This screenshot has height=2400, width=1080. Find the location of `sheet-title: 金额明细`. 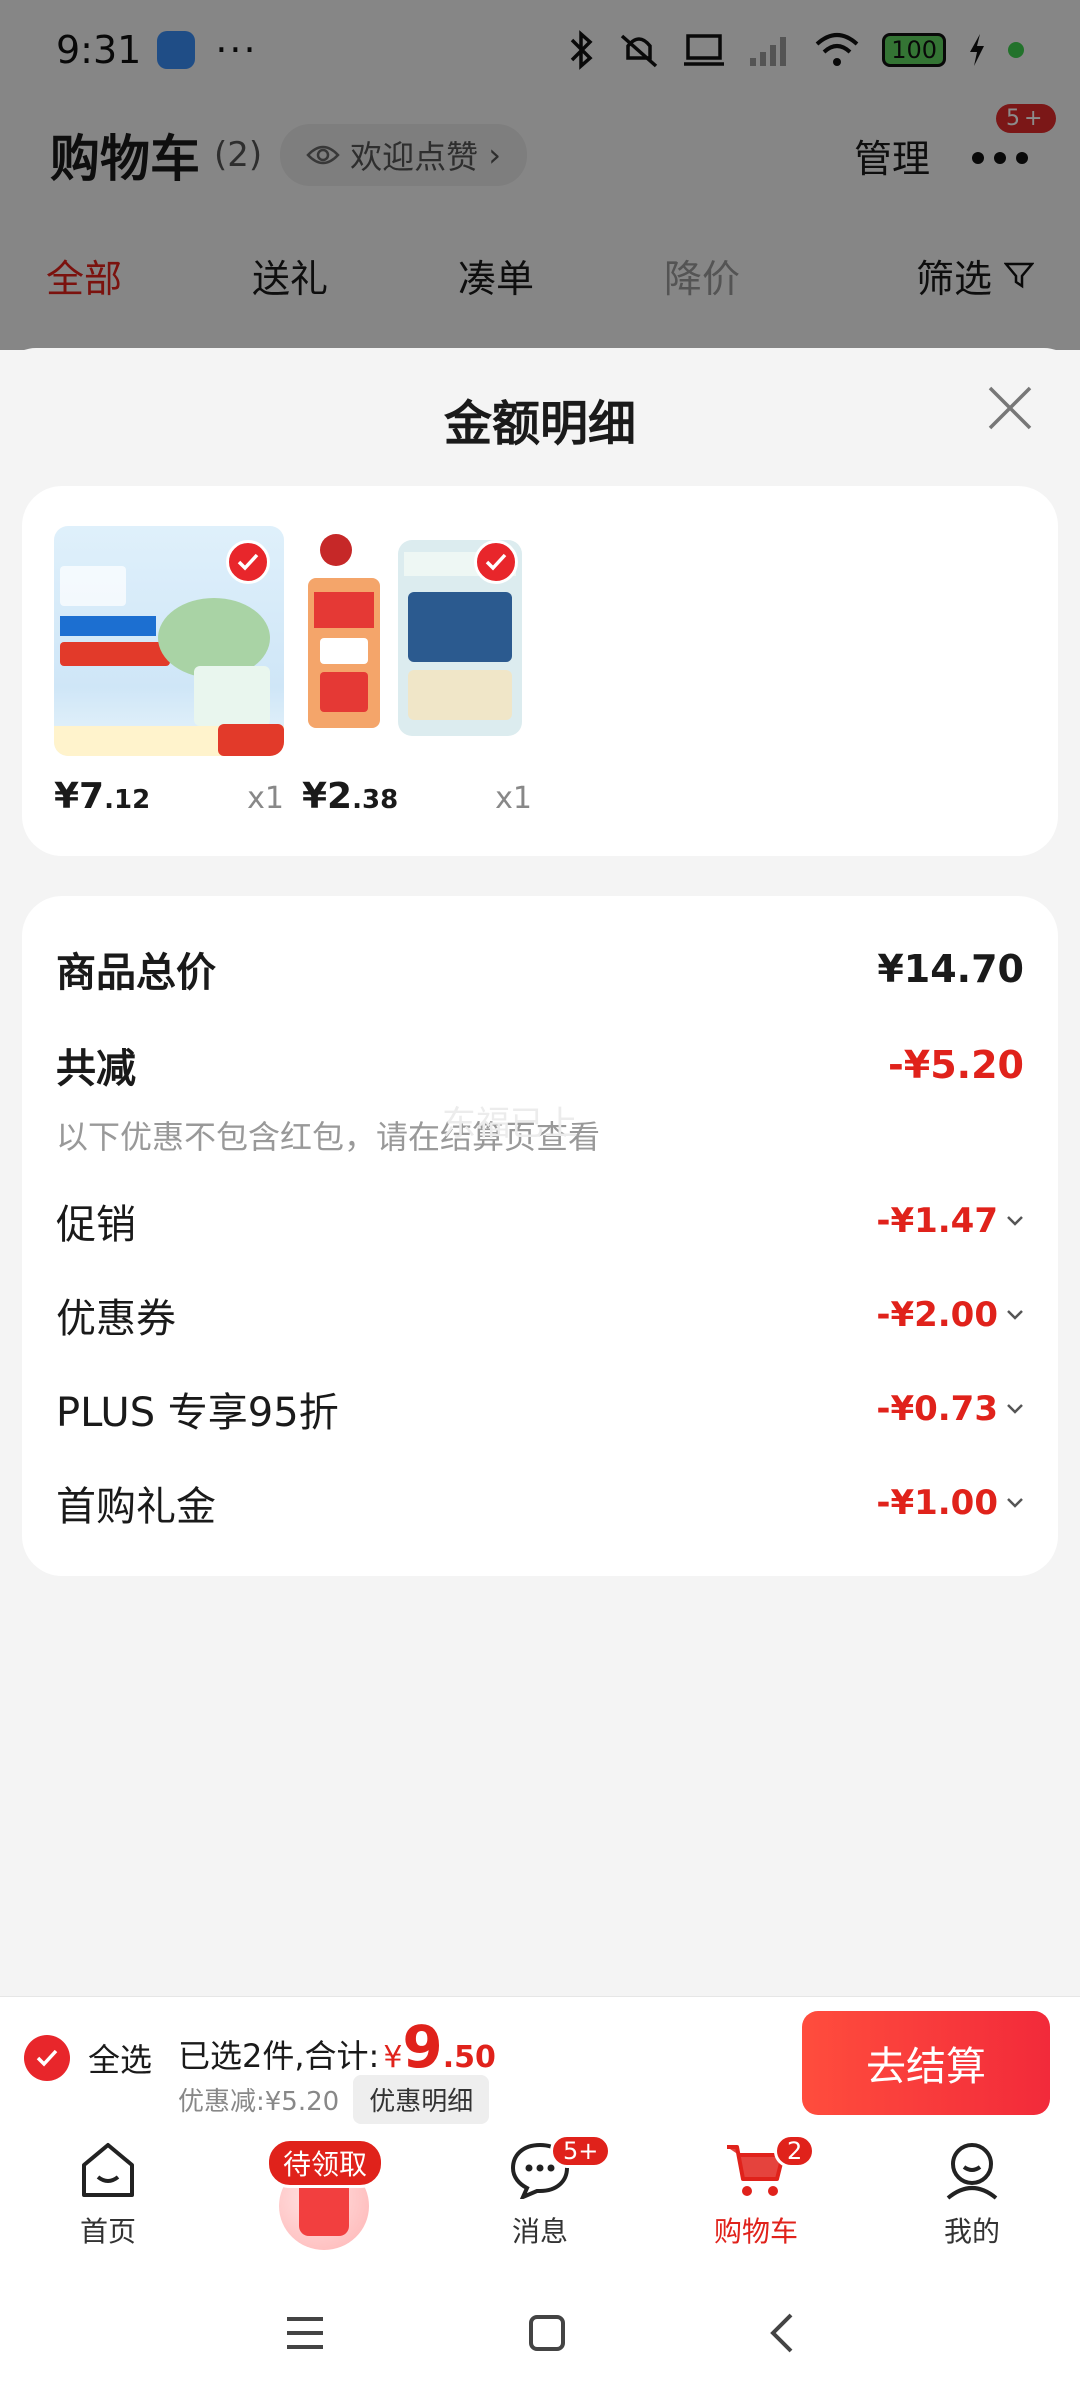

sheet-title: 金额明细 is located at coordinates (539, 424).